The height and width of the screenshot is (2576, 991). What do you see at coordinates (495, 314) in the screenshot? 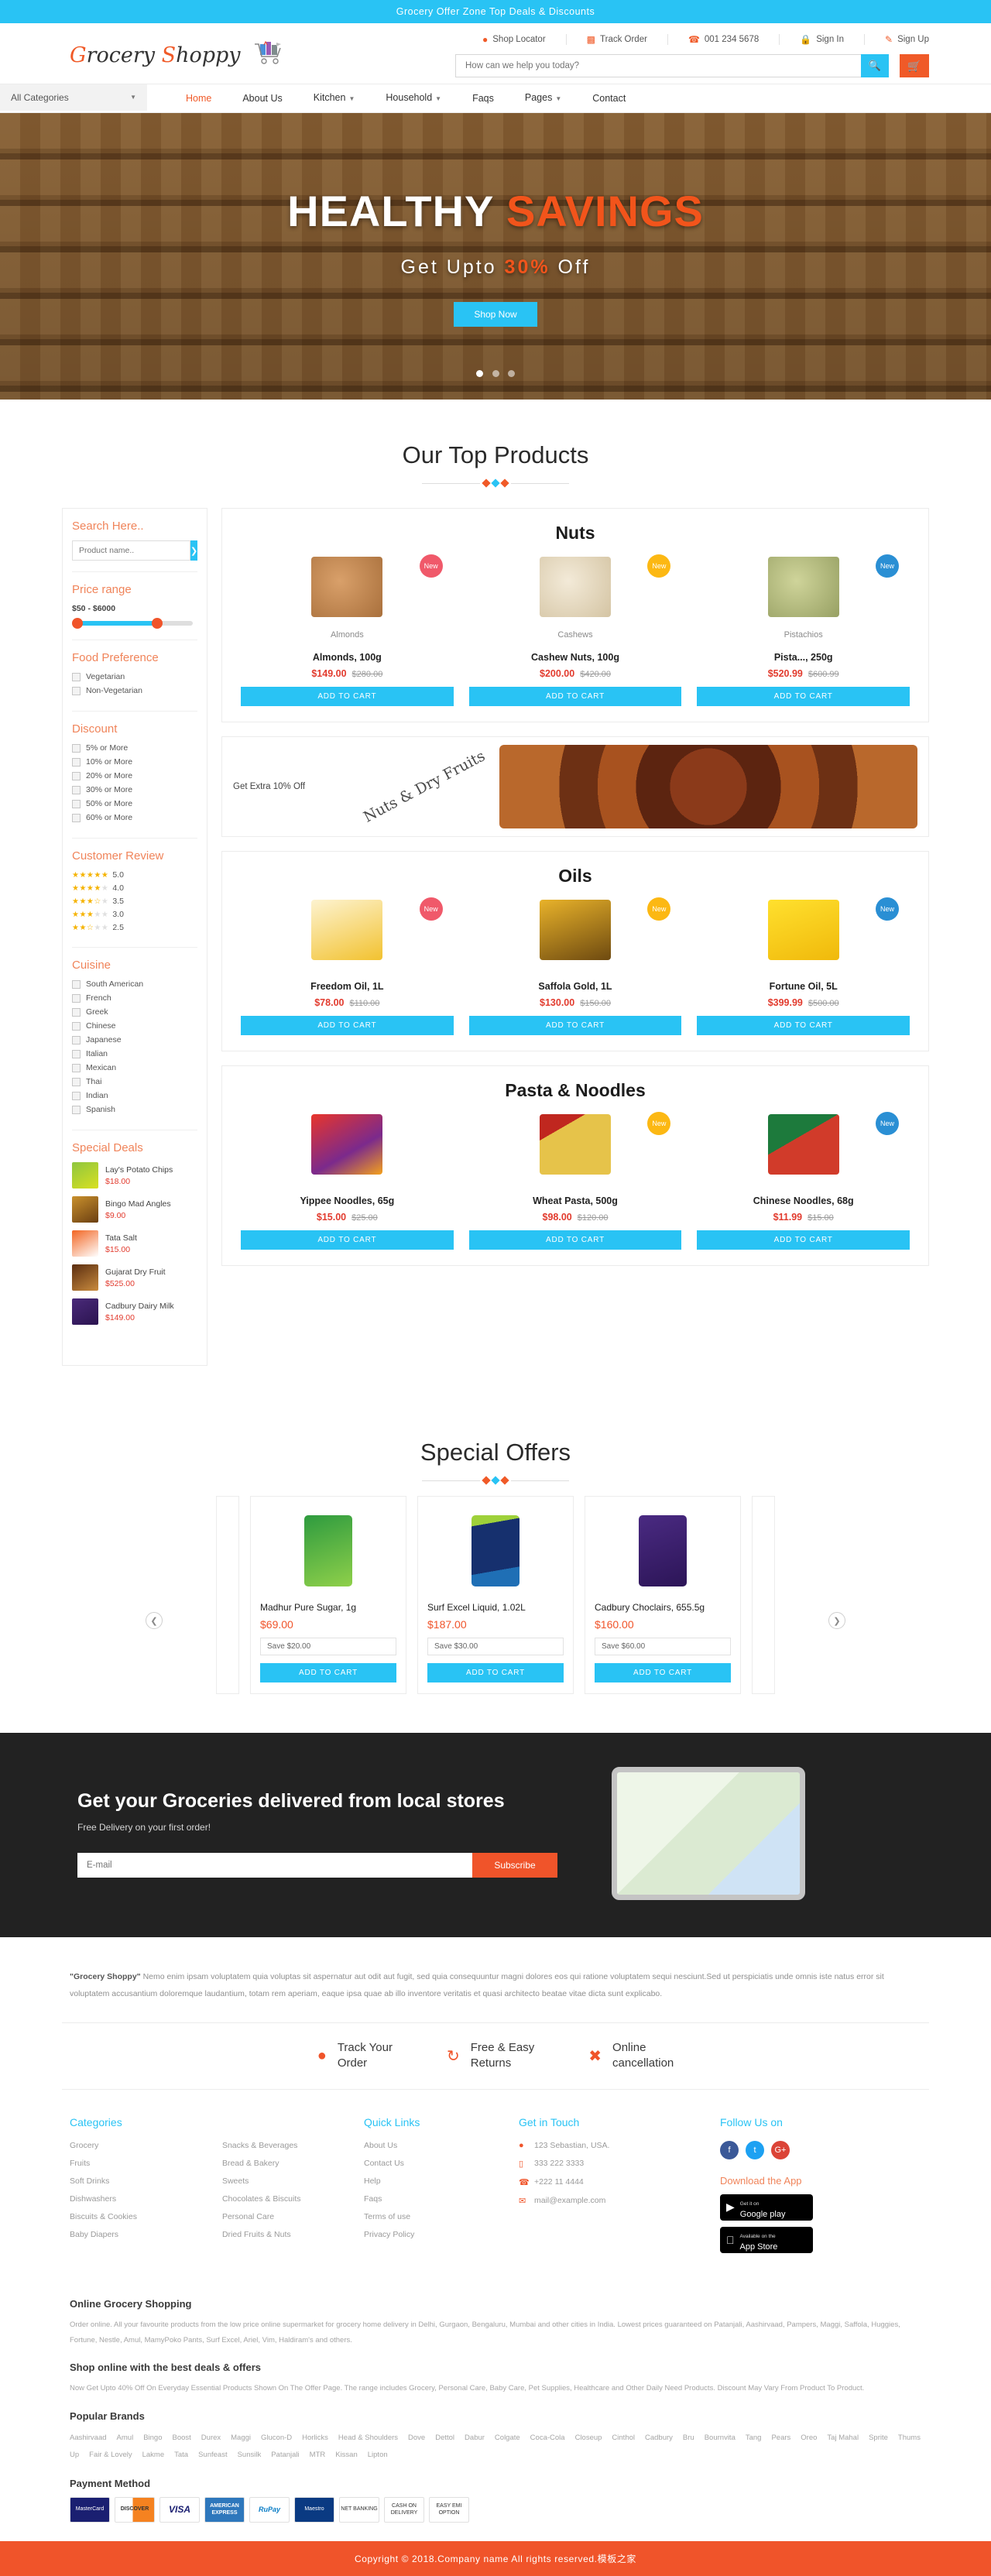
I see `shop-now-button: Shop Now` at bounding box center [495, 314].